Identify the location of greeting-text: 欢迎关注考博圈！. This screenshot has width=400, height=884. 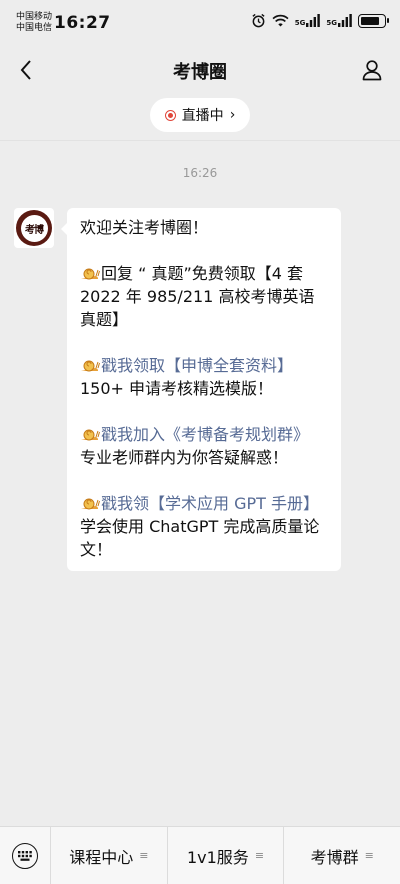
(144, 227).